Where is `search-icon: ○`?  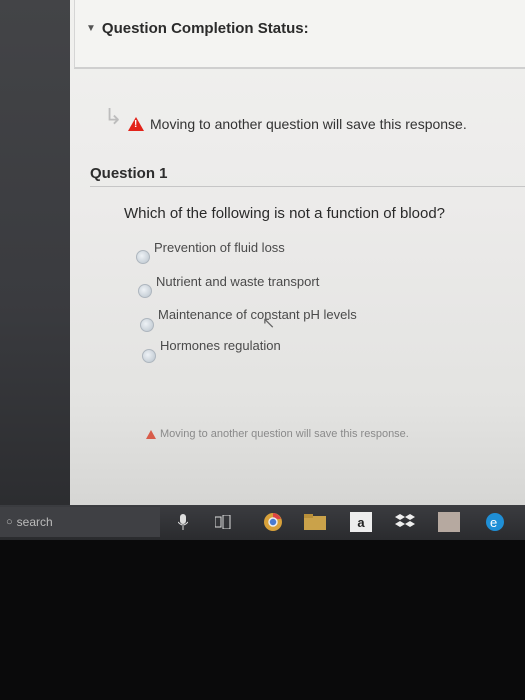
search-icon: ○ is located at coordinates (9, 522).